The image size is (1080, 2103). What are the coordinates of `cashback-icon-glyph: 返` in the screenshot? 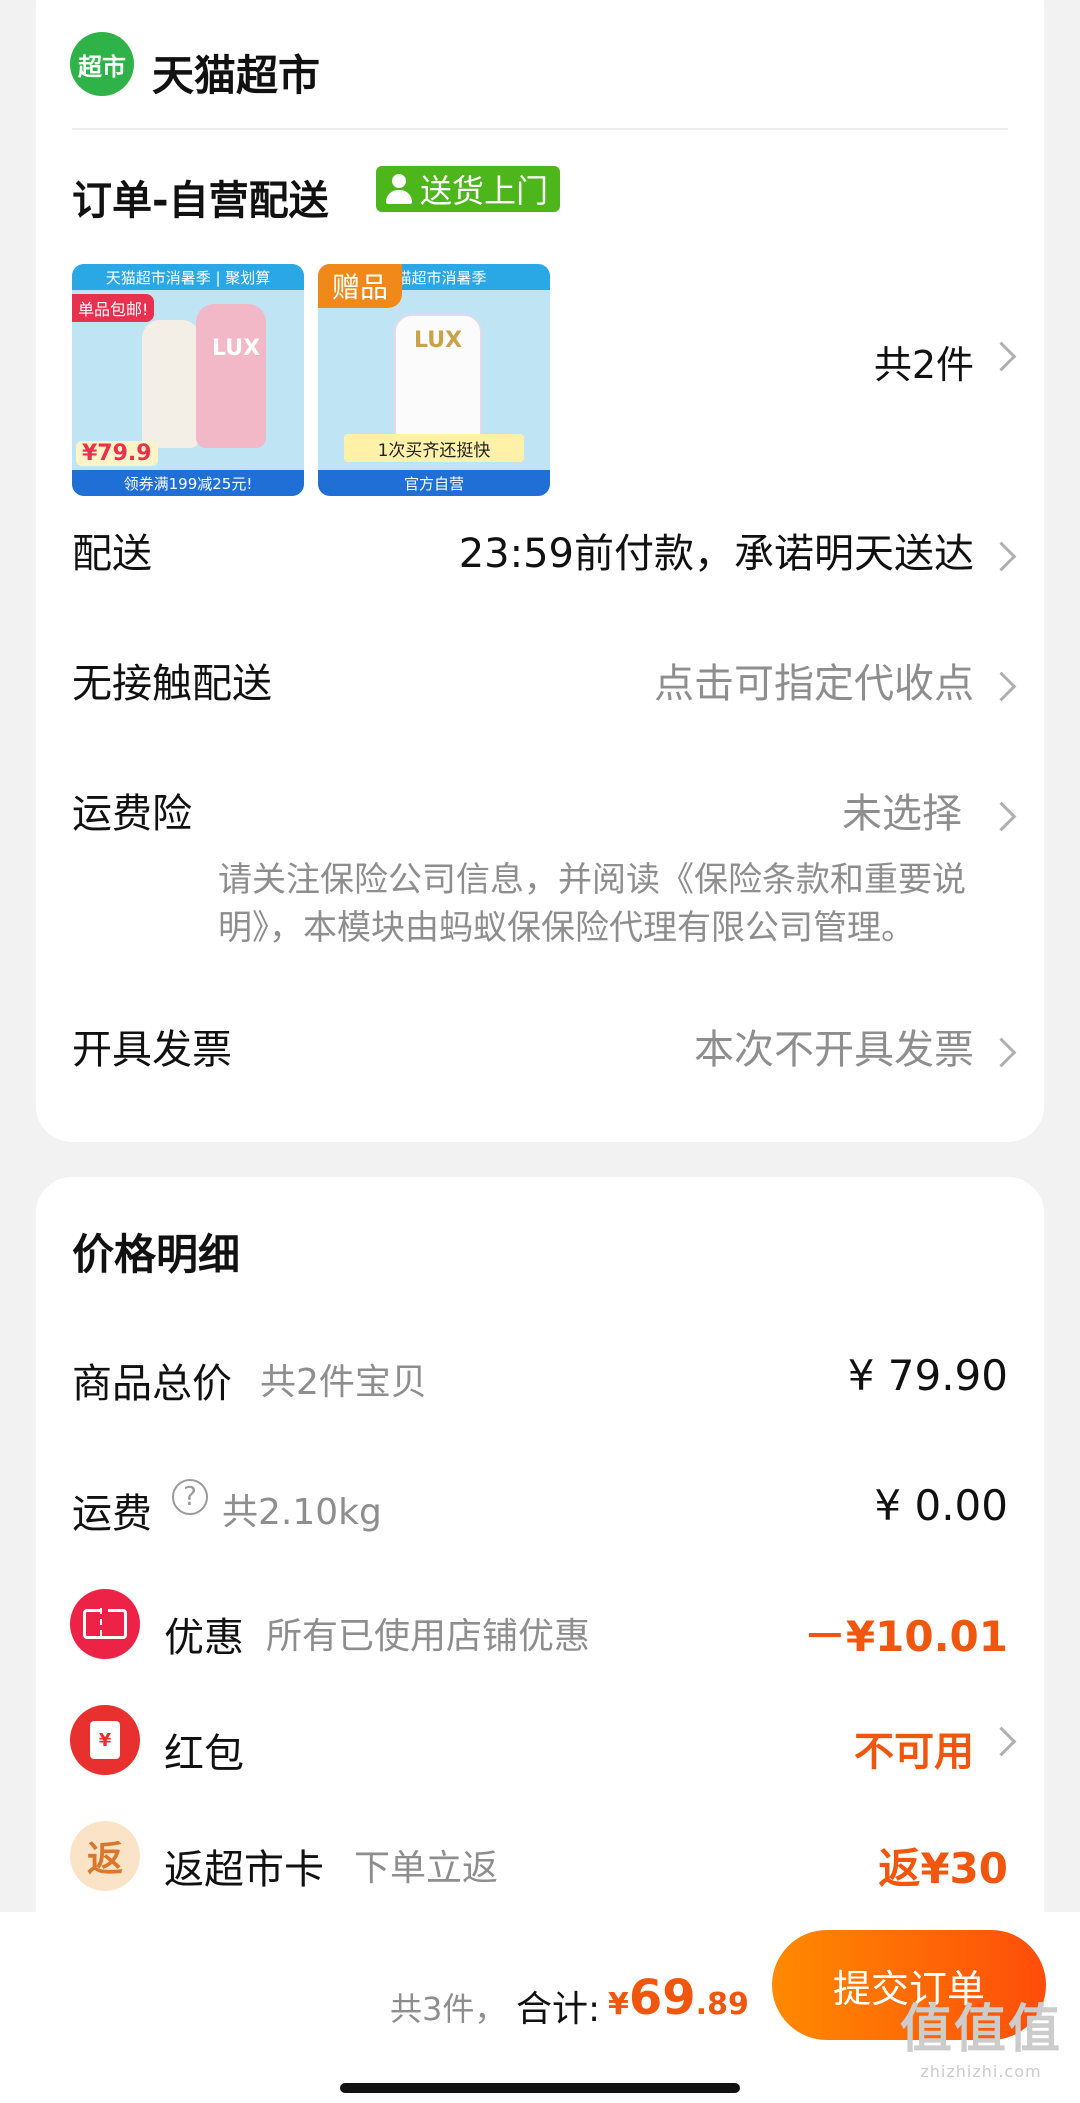 It's located at (104, 1859).